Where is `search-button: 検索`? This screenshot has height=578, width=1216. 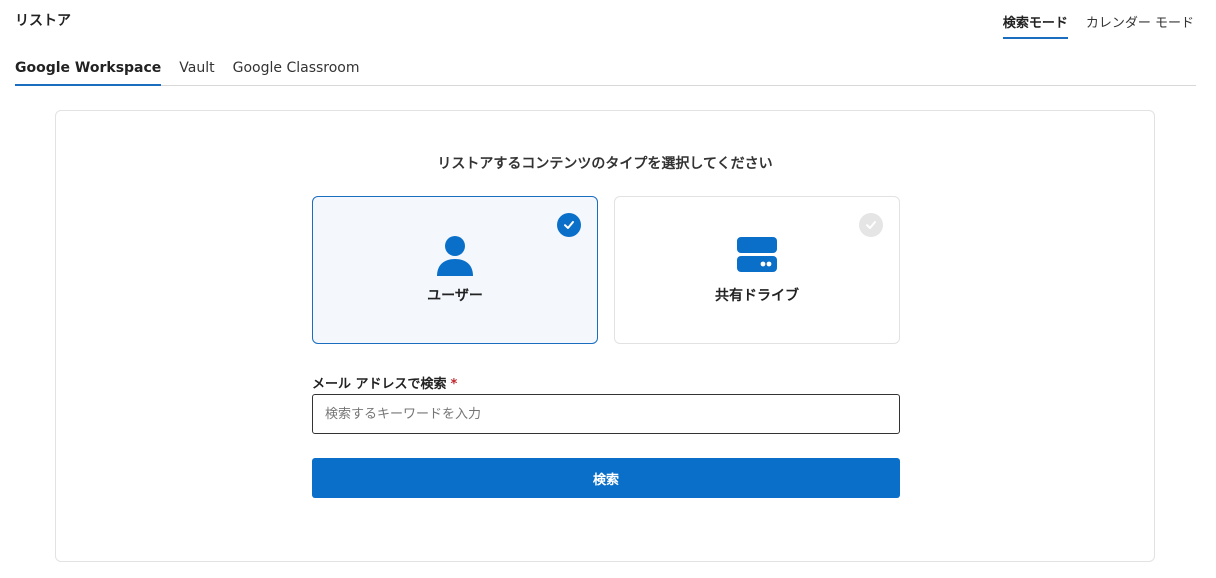 search-button: 検索 is located at coordinates (606, 478).